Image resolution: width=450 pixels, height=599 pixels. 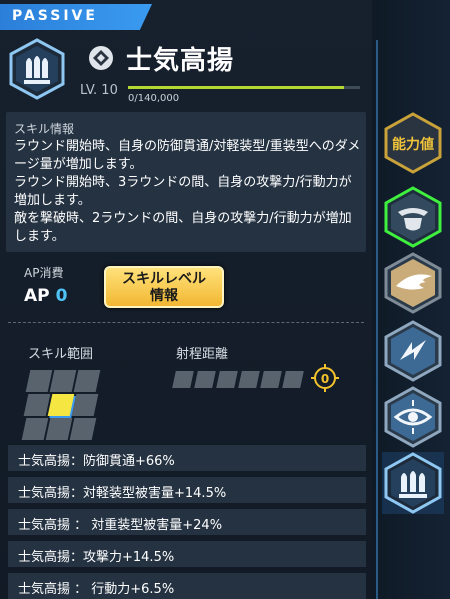 I want to click on ap-cost-value: 0, so click(x=61, y=296).